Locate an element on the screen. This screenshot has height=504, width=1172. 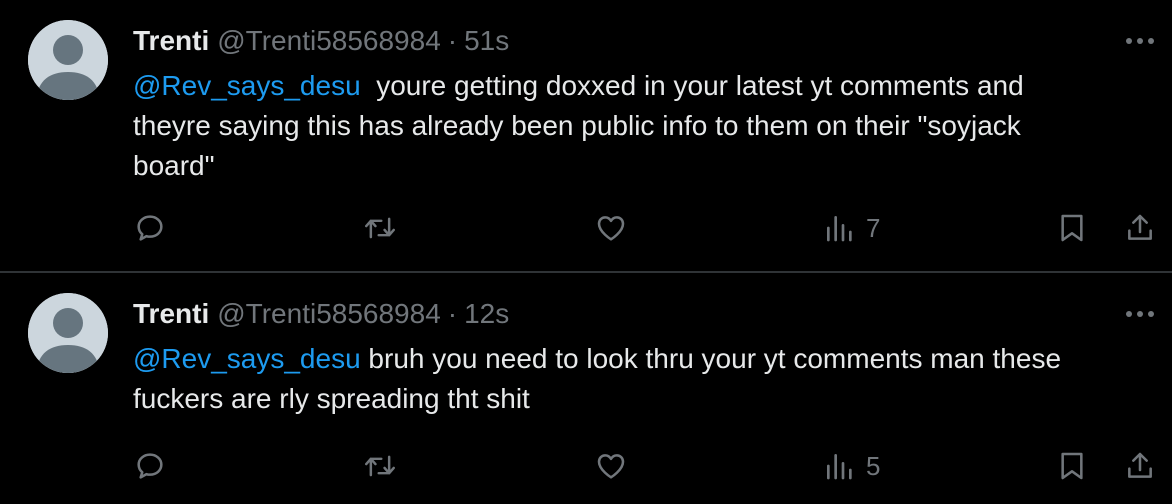
timestamp: 12s is located at coordinates (486, 314).